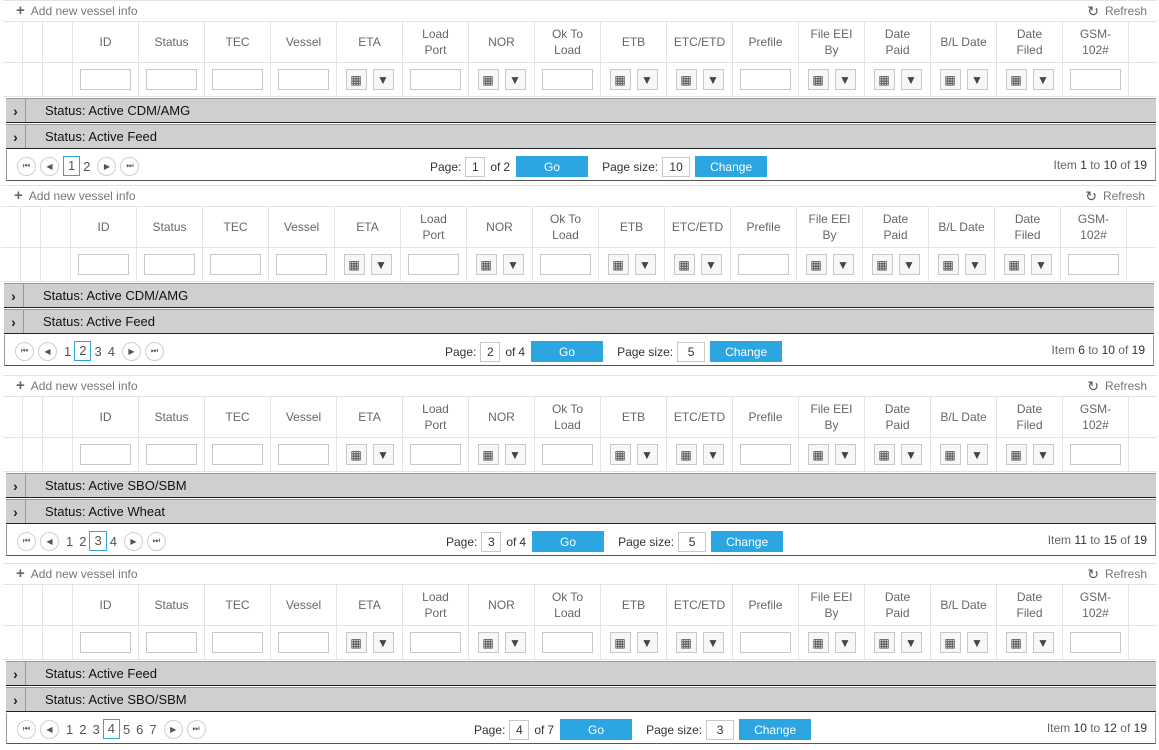 The width and height of the screenshot is (1159, 750). I want to click on go-button: Go, so click(568, 541).